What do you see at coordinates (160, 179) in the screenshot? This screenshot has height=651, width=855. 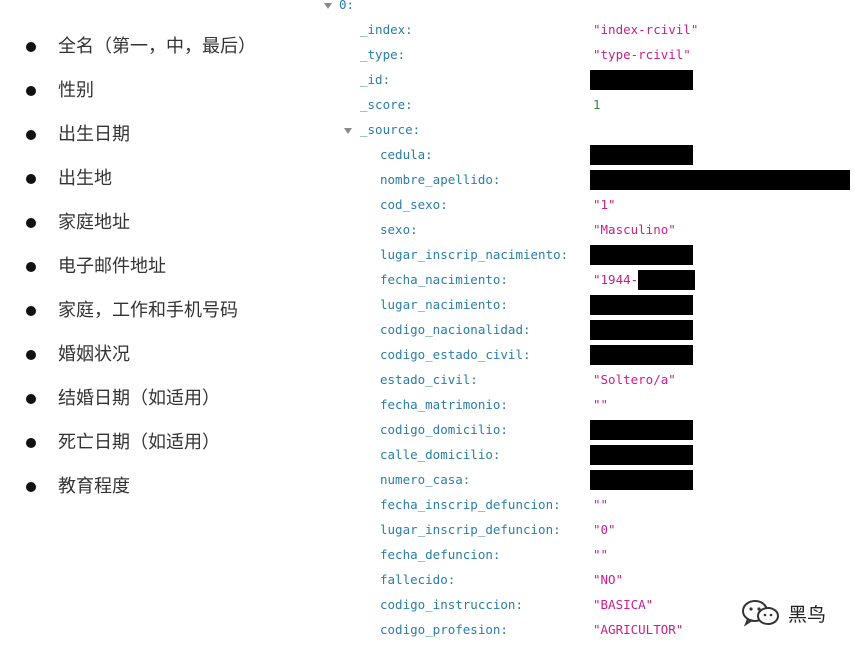 I see `list-item: 出生地` at bounding box center [160, 179].